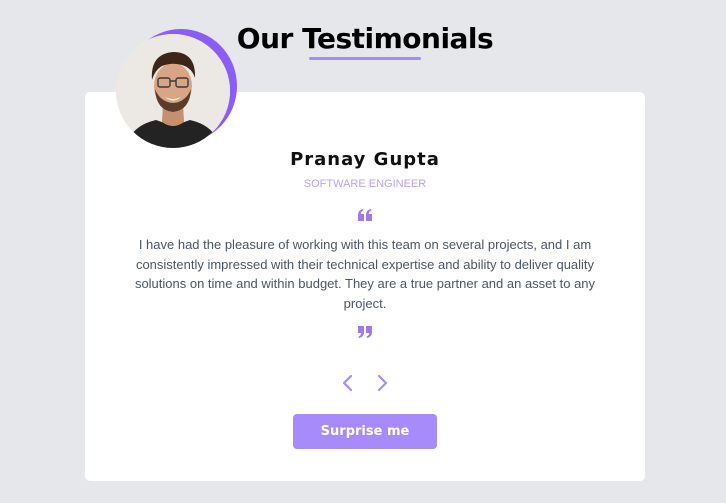 The width and height of the screenshot is (726, 503). I want to click on chevron-right-icon, so click(382, 383).